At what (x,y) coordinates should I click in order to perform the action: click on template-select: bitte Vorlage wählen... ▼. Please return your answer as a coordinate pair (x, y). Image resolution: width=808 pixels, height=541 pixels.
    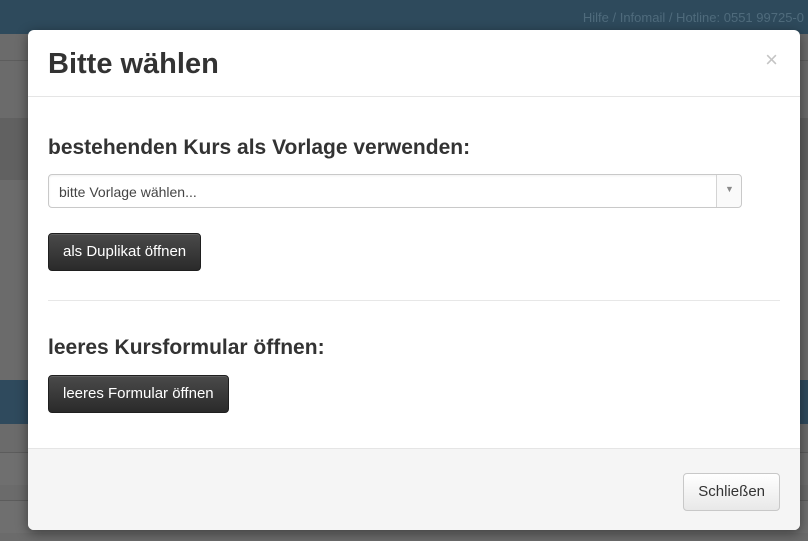
    Looking at the image, I should click on (395, 191).